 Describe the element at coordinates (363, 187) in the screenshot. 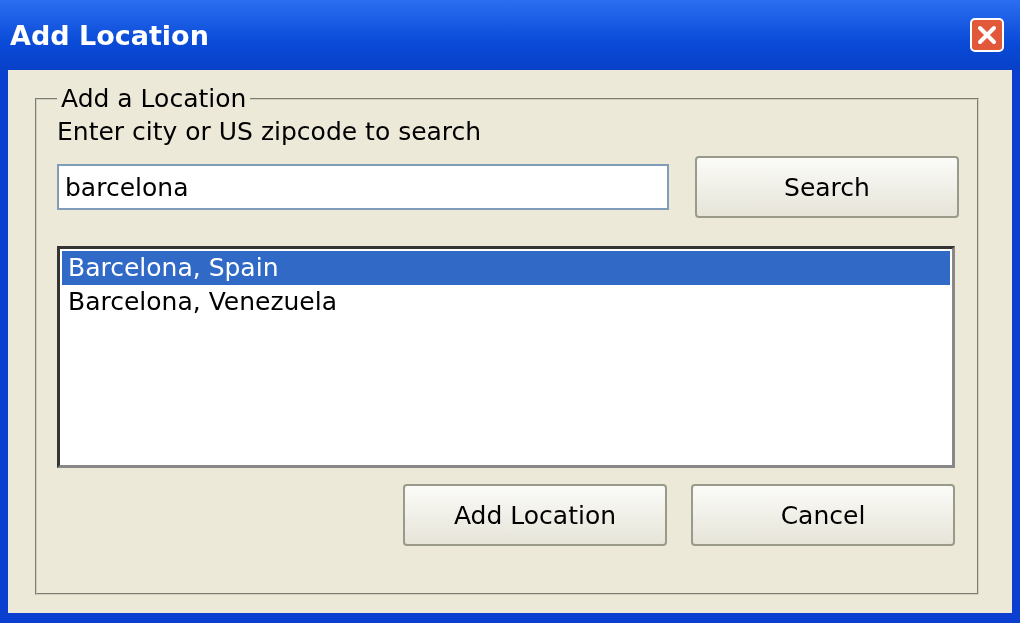

I see `search-field: barcelona` at that location.